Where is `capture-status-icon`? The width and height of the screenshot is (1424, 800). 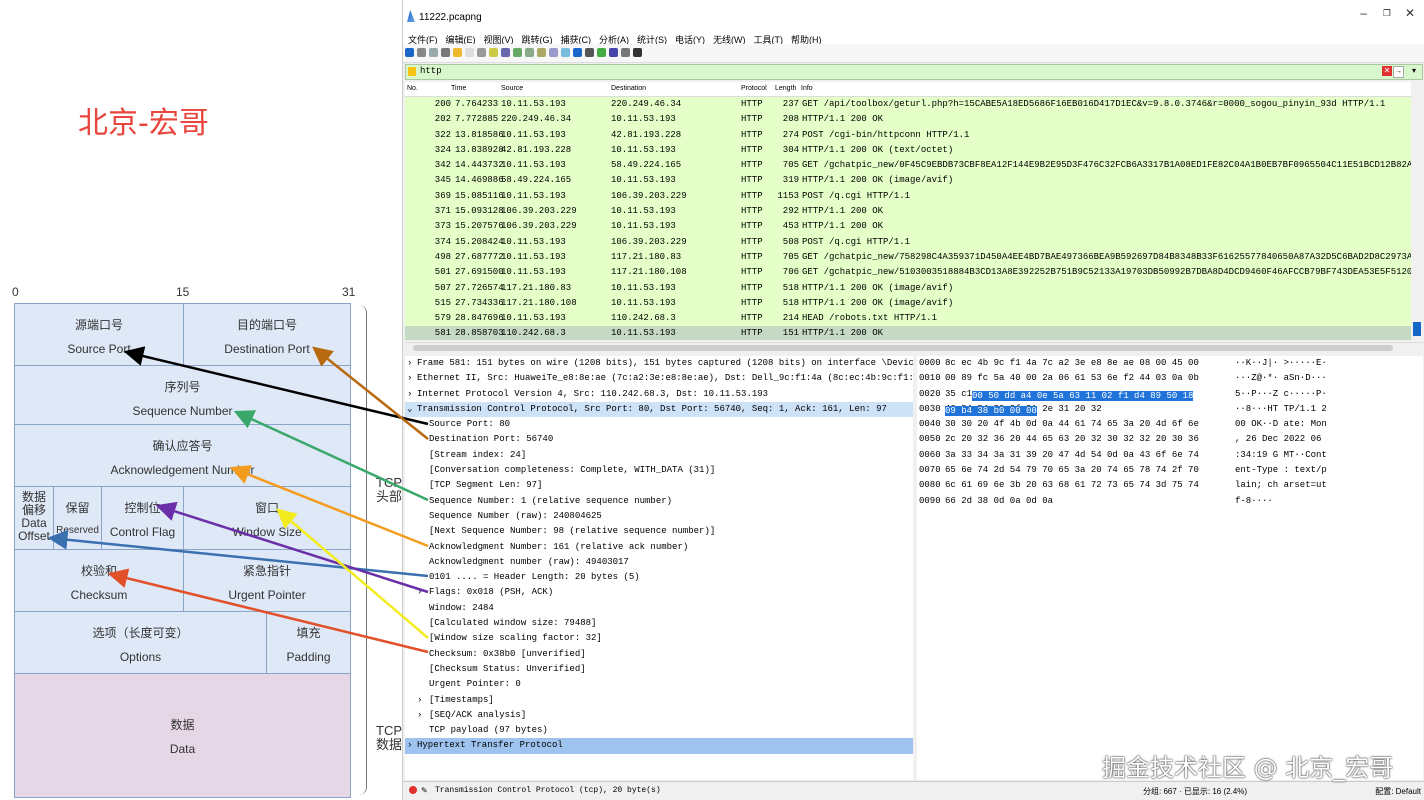
capture-status-icon is located at coordinates (413, 790).